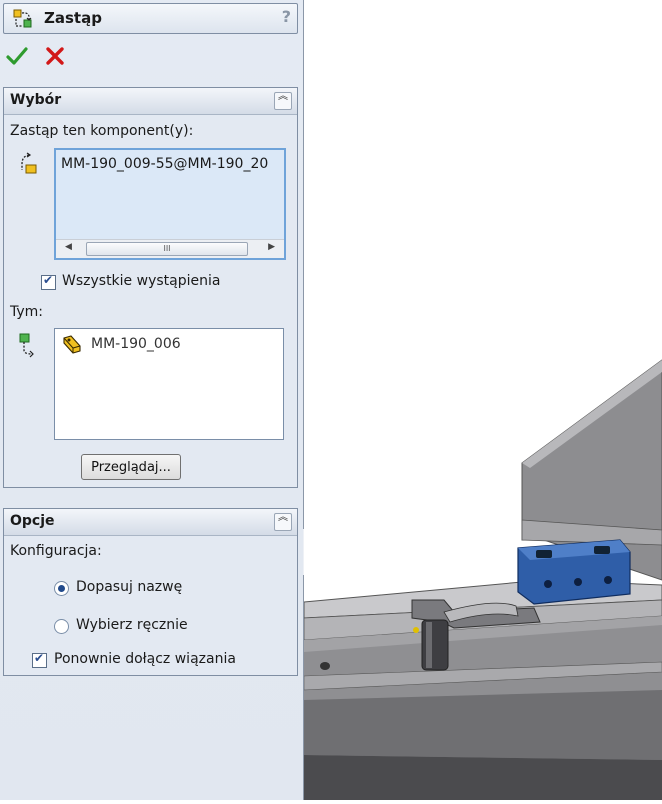  Describe the element at coordinates (61, 626) in the screenshot. I see `manual-select-radio` at that location.